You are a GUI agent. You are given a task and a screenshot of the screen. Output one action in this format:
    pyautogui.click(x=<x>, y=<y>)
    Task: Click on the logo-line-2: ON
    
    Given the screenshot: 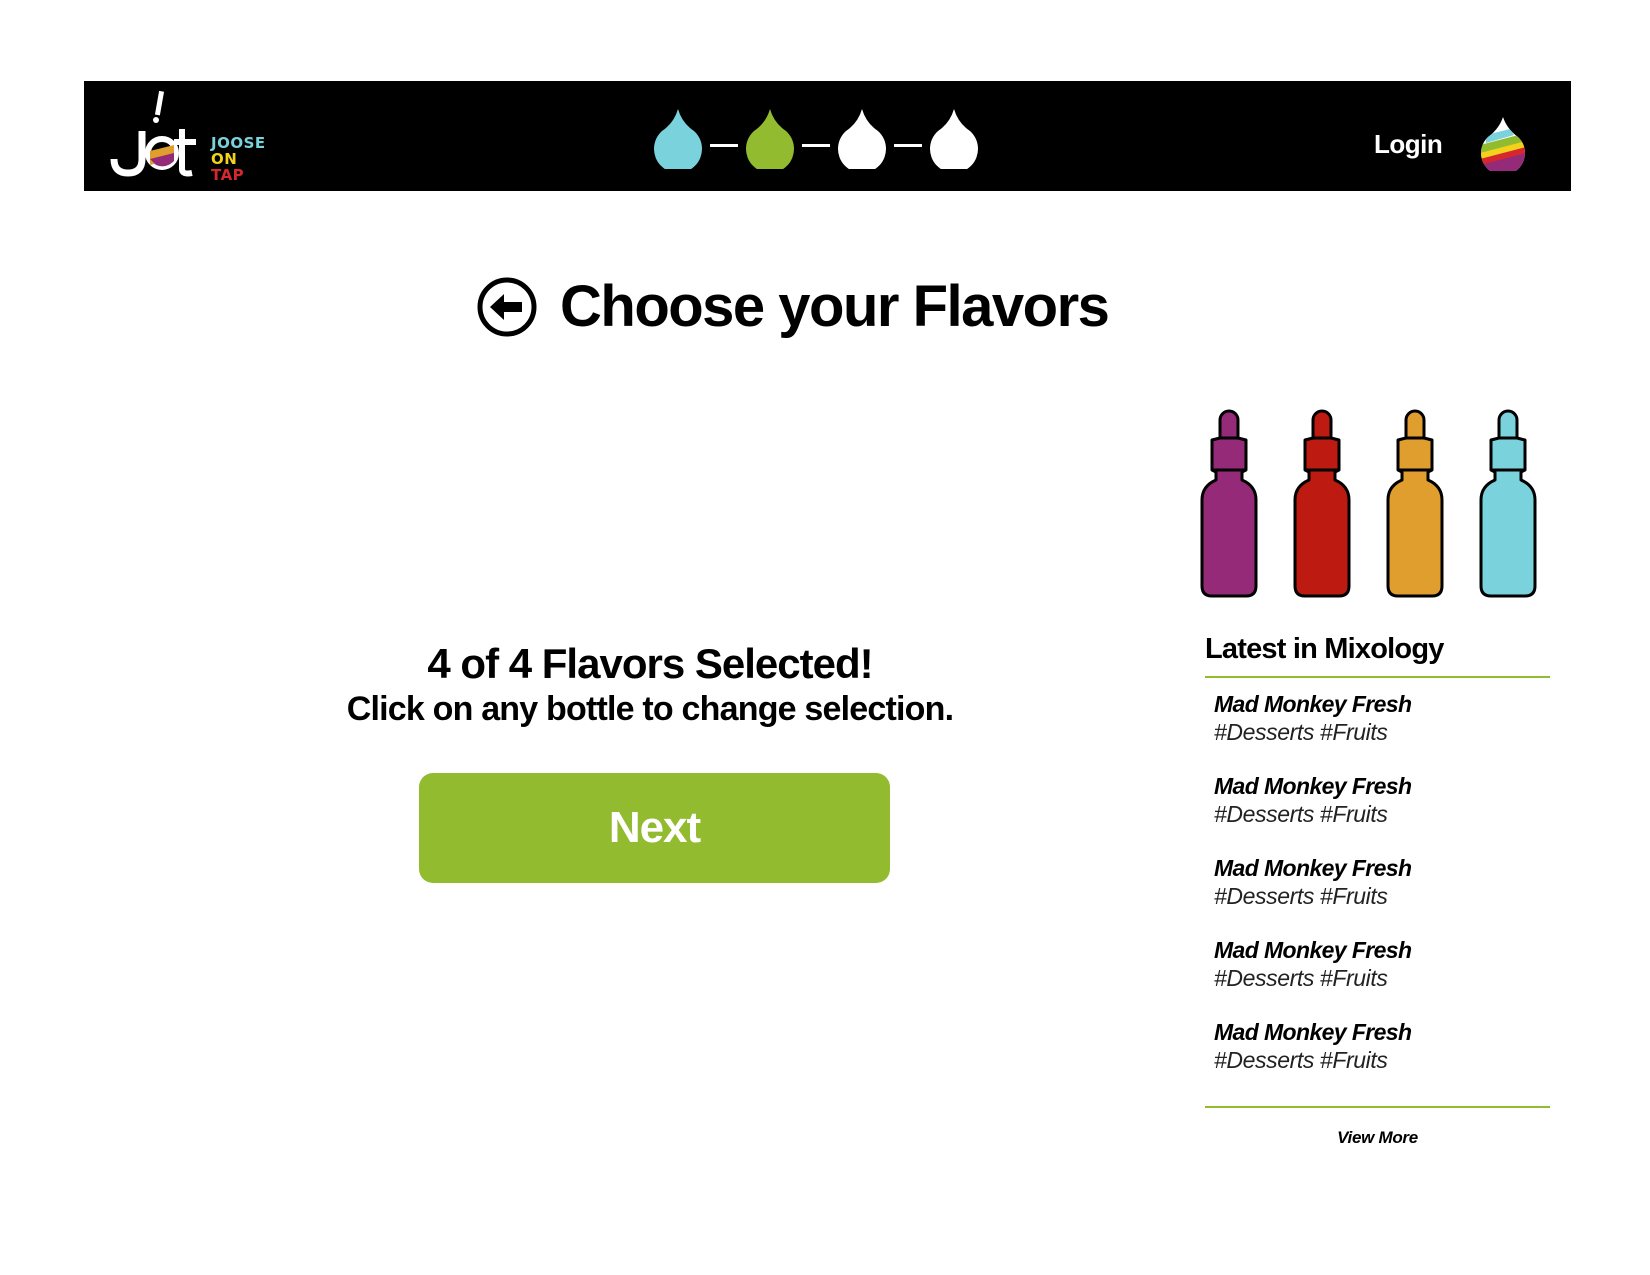 What is the action you would take?
    pyautogui.click(x=224, y=159)
    